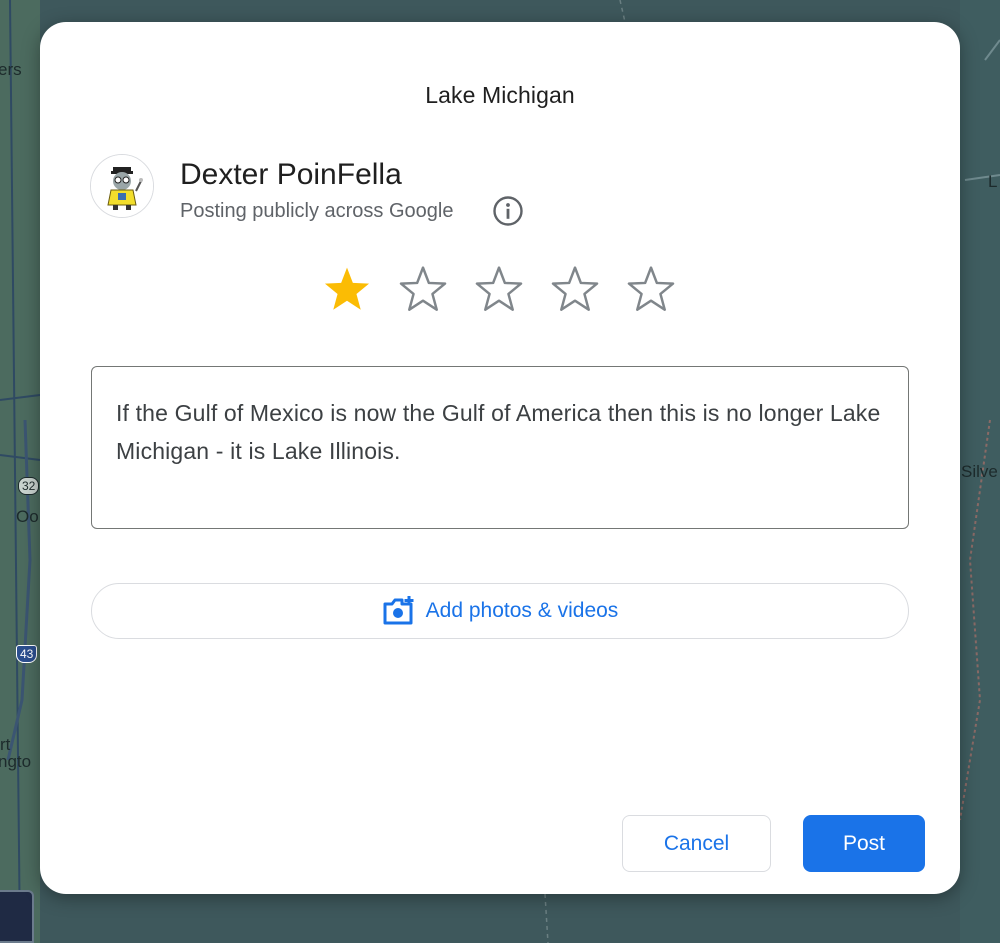  Describe the element at coordinates (11, 69) in the screenshot. I see `map-label-1: ers` at that location.